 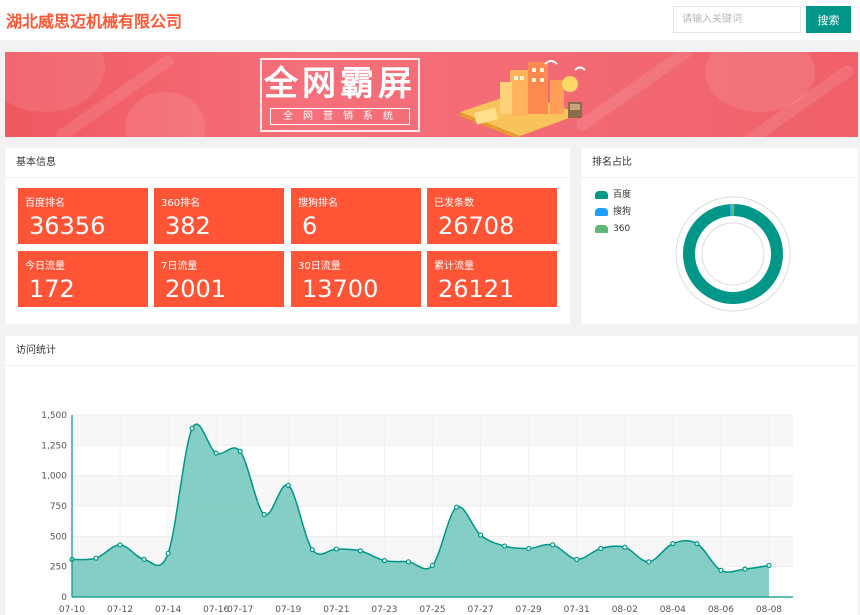 What do you see at coordinates (52, 289) in the screenshot?
I see `stat-value: 172` at bounding box center [52, 289].